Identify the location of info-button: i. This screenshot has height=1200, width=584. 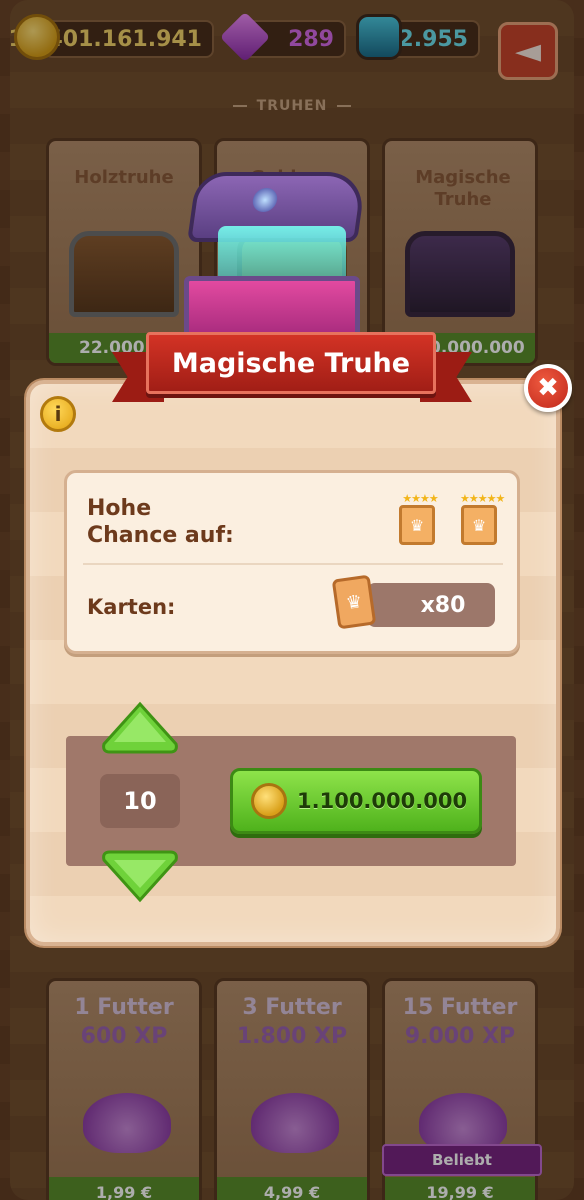
(58, 414).